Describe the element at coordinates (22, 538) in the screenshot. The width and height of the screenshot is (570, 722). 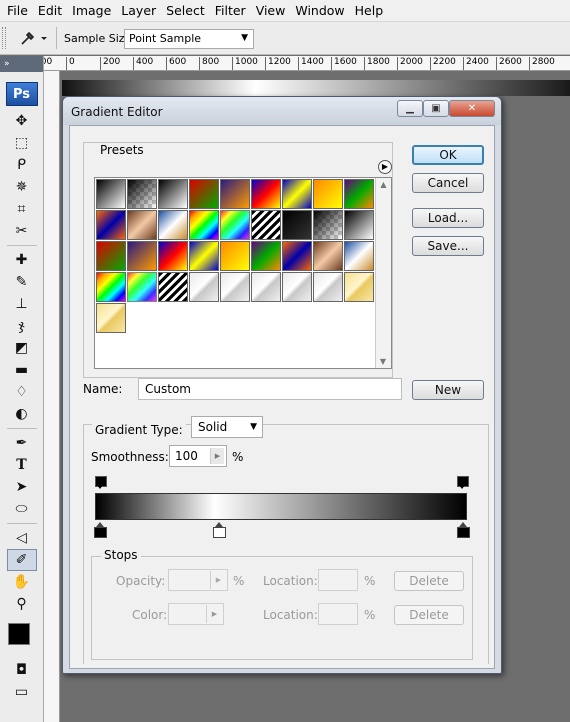
I see `notes-tool-icon: ◁` at that location.